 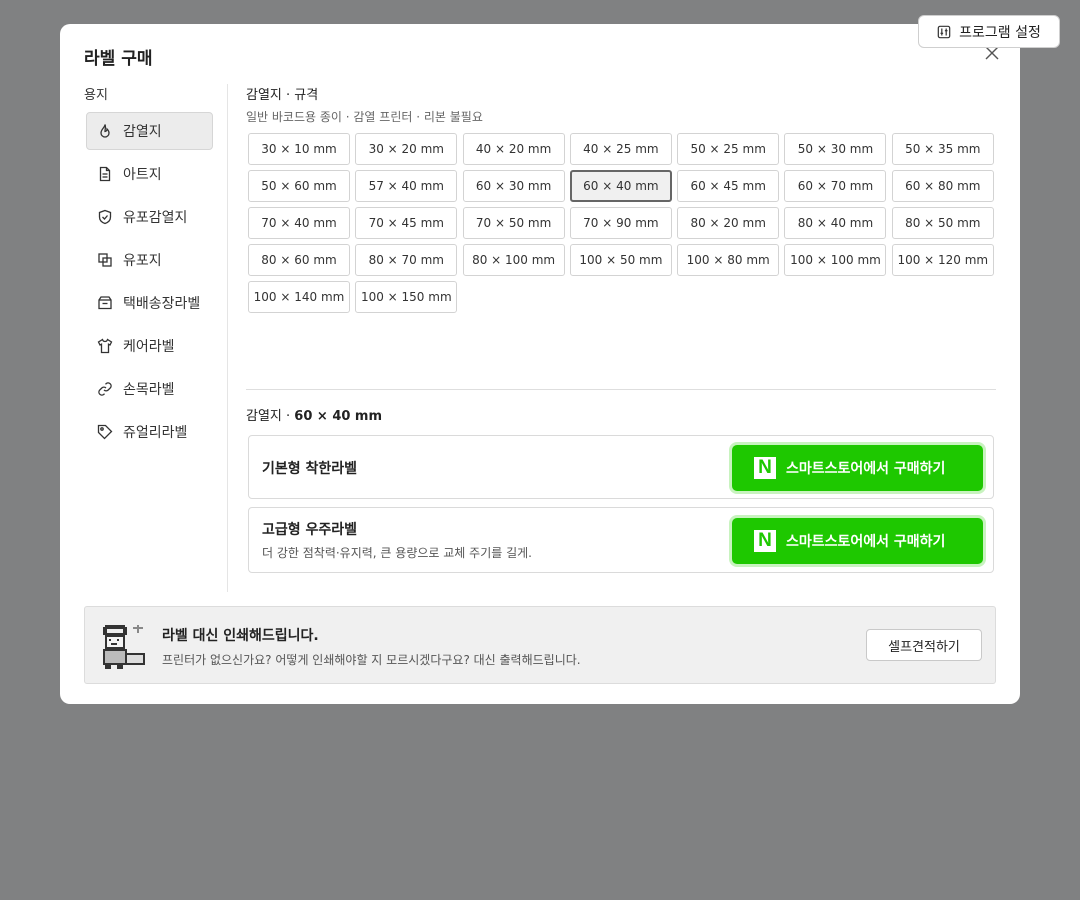 I want to click on size-option-button: 80 × 40 mm, so click(x=835, y=223).